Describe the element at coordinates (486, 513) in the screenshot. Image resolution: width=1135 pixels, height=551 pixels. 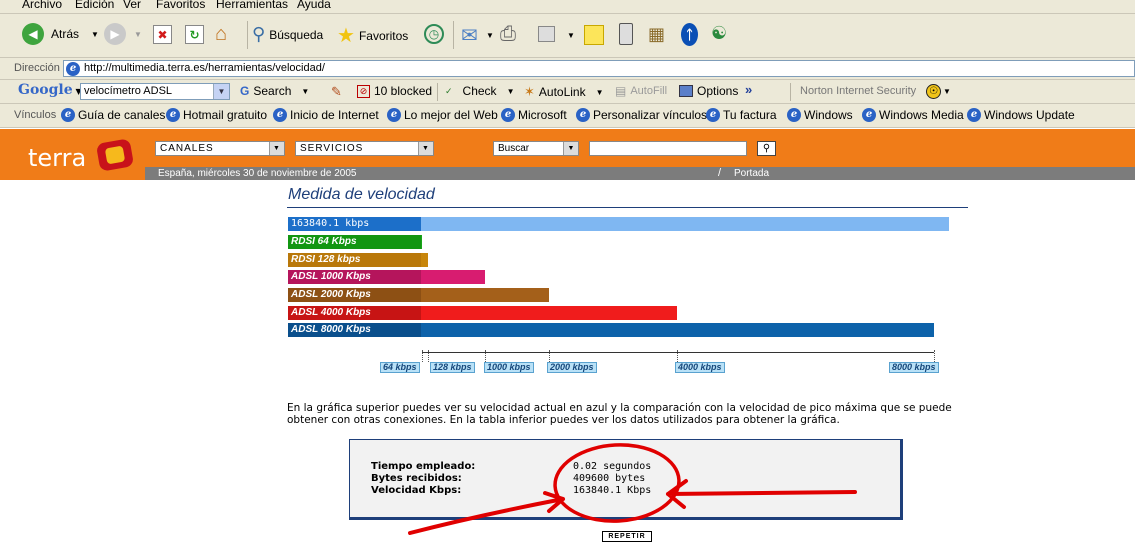
I see `annotation-arrow-left` at that location.